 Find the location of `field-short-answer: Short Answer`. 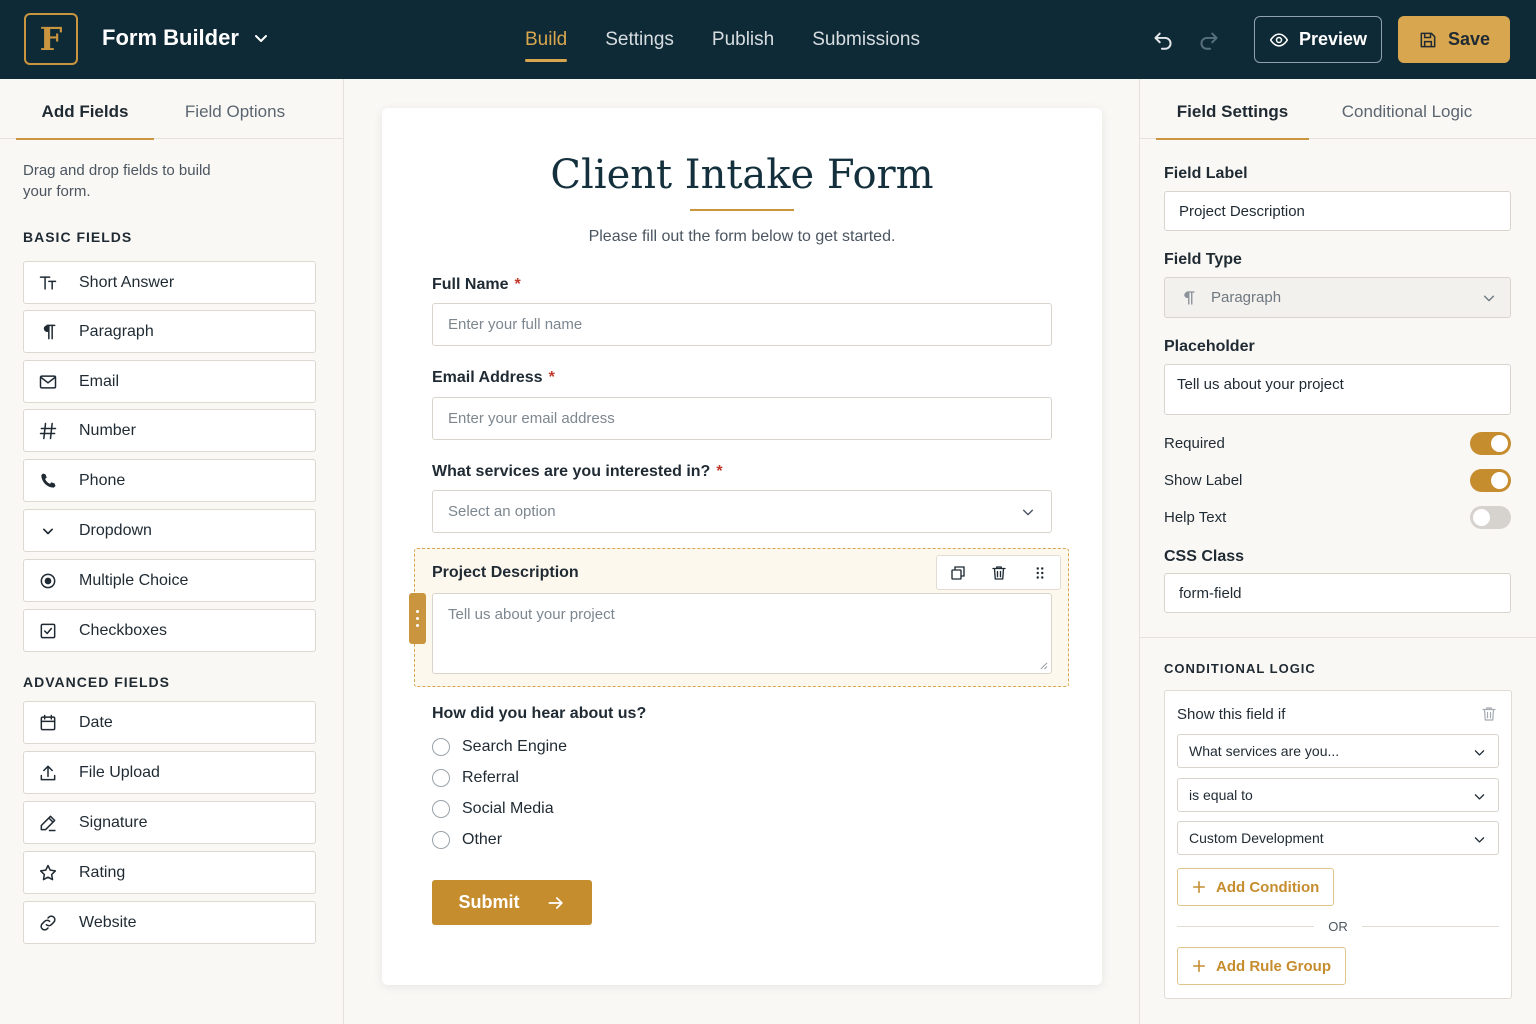

field-short-answer: Short Answer is located at coordinates (169, 282).